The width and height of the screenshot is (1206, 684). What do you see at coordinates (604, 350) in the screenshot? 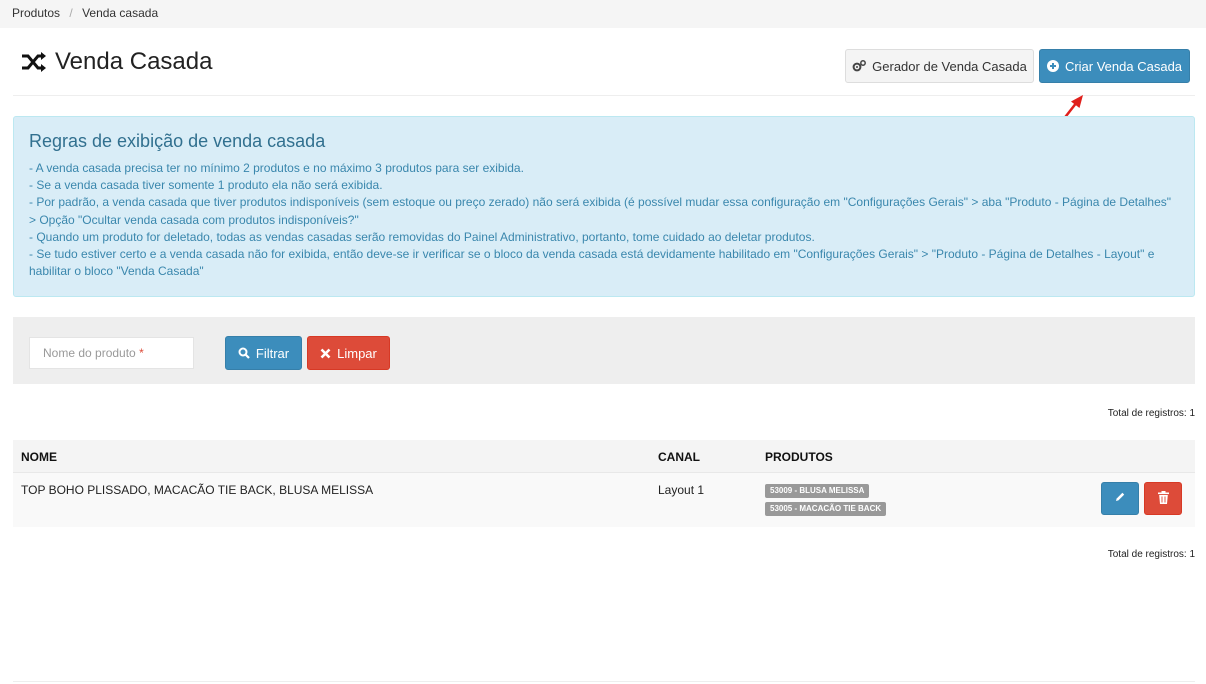
I see `filter-box: Nome do produto * Filtrar Limpar` at bounding box center [604, 350].